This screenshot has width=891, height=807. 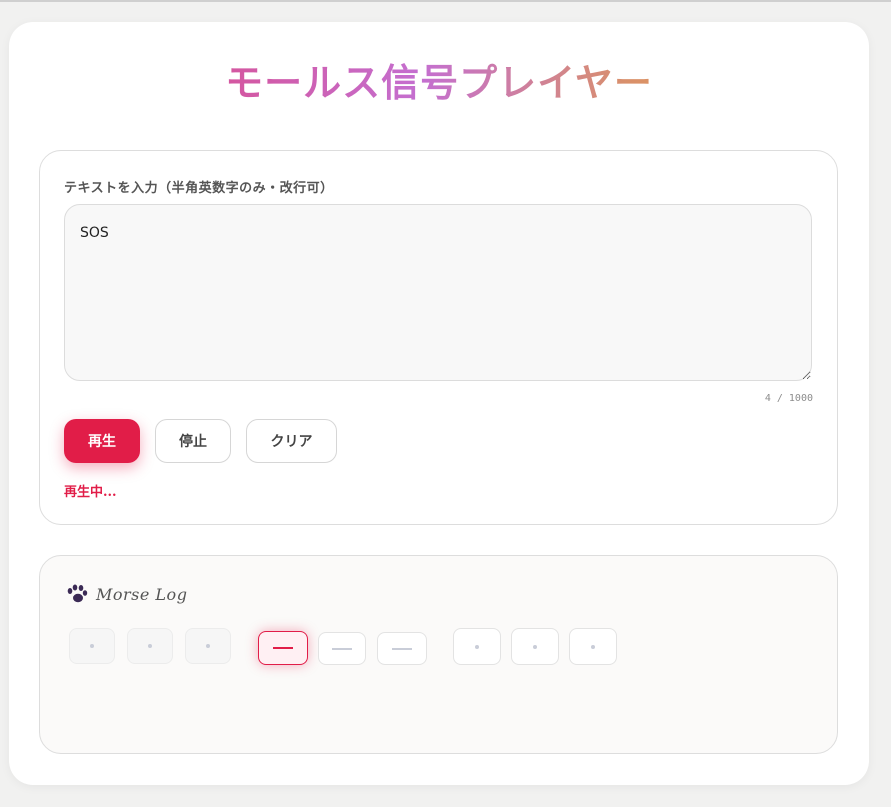 What do you see at coordinates (142, 594) in the screenshot?
I see `morse-log-title: Morse Log` at bounding box center [142, 594].